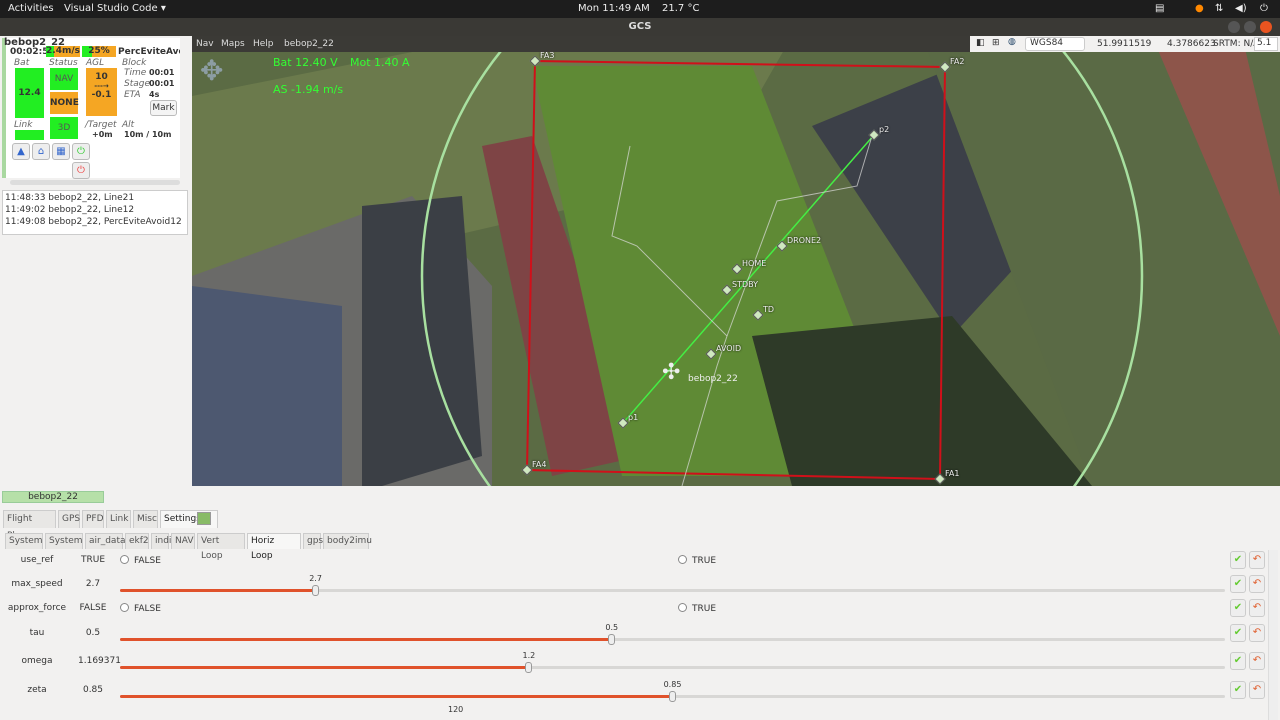  What do you see at coordinates (957, 61) in the screenshot?
I see `waypoint-label: FA2` at bounding box center [957, 61].